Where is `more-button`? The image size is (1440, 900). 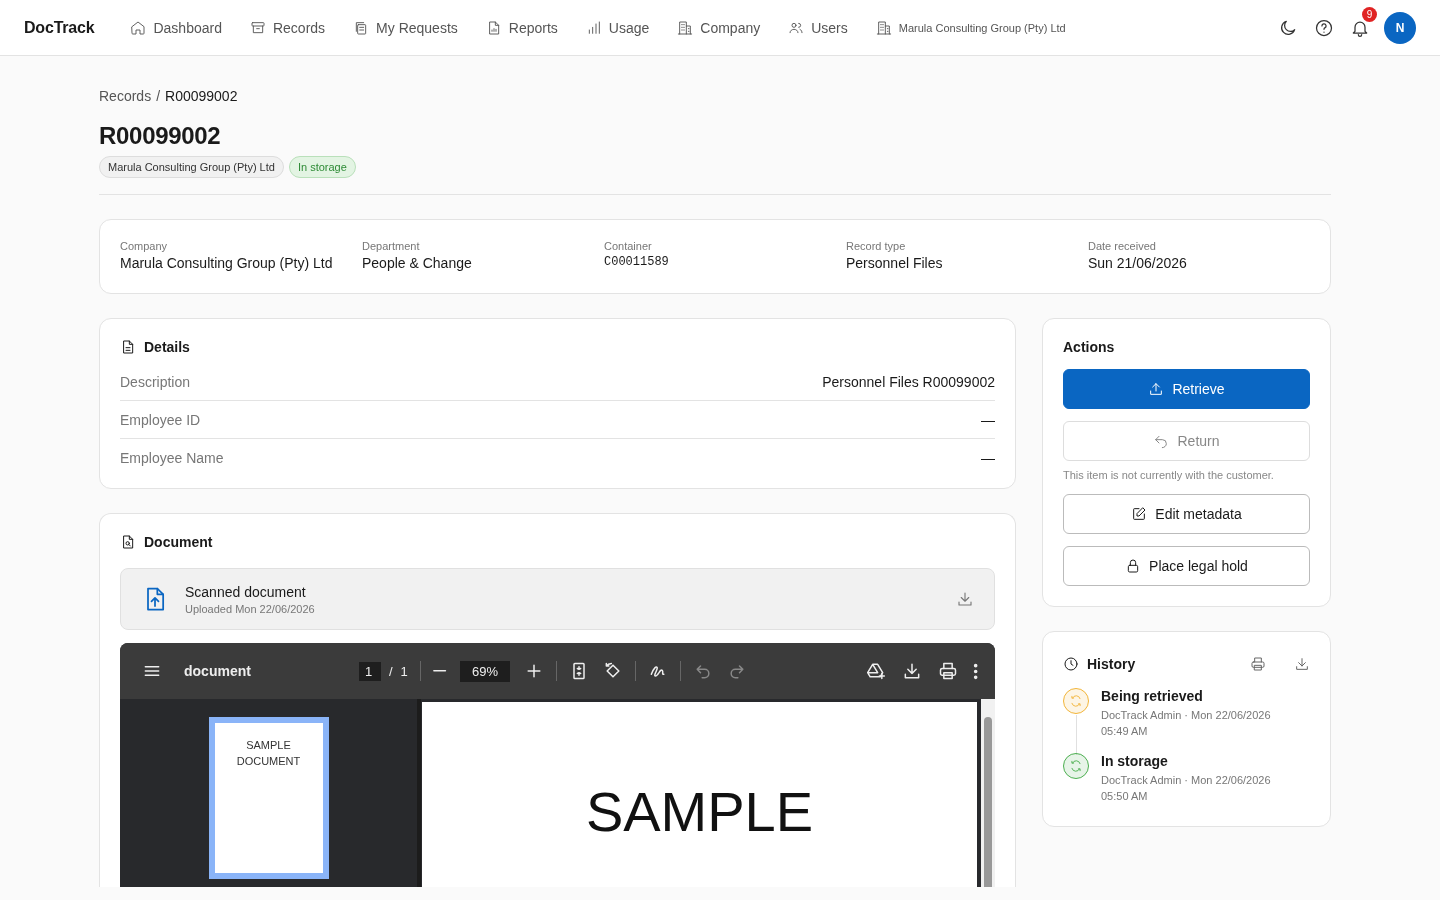 more-button is located at coordinates (975, 671).